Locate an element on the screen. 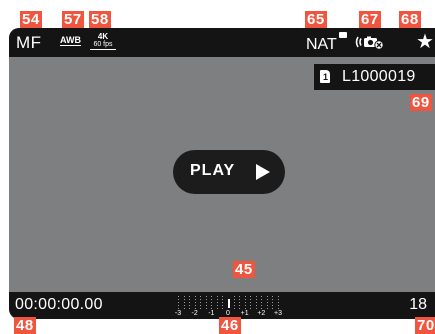  sd-card-icon: 1 is located at coordinates (325, 76).